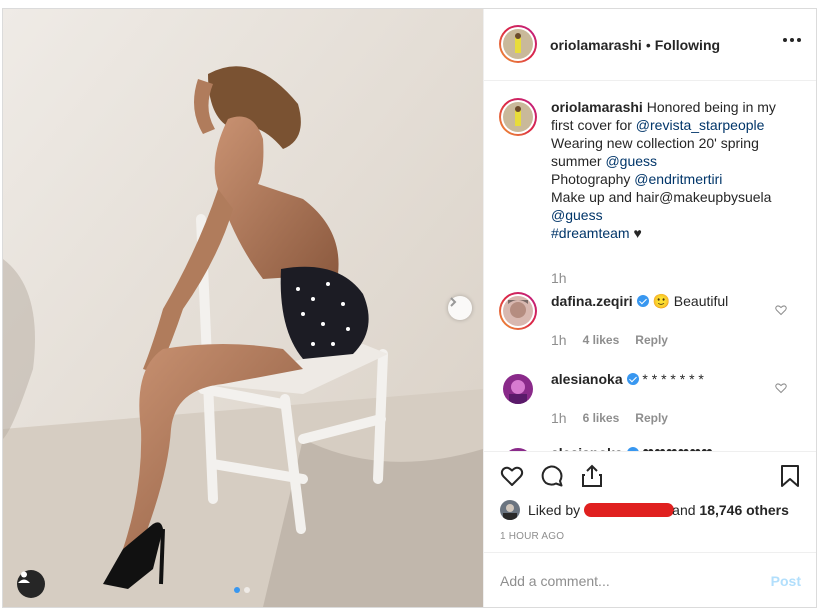 The image size is (824, 613). I want to click on post-header: oriolamarashi • Following, so click(650, 45).